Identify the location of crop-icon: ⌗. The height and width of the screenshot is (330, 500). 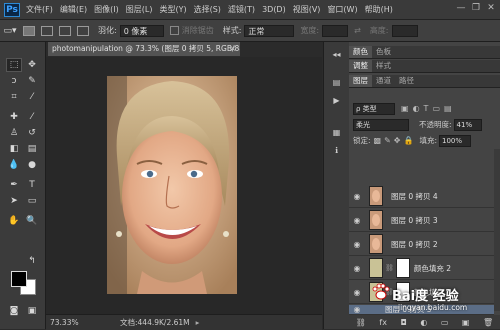
(14, 97).